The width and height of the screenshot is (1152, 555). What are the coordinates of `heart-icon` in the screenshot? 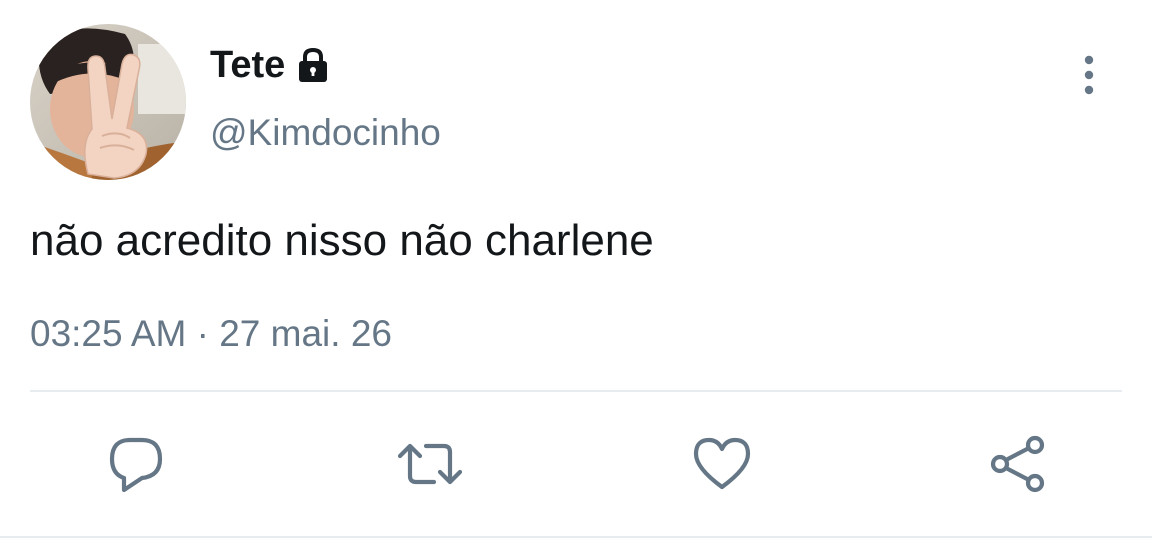 It's located at (722, 463).